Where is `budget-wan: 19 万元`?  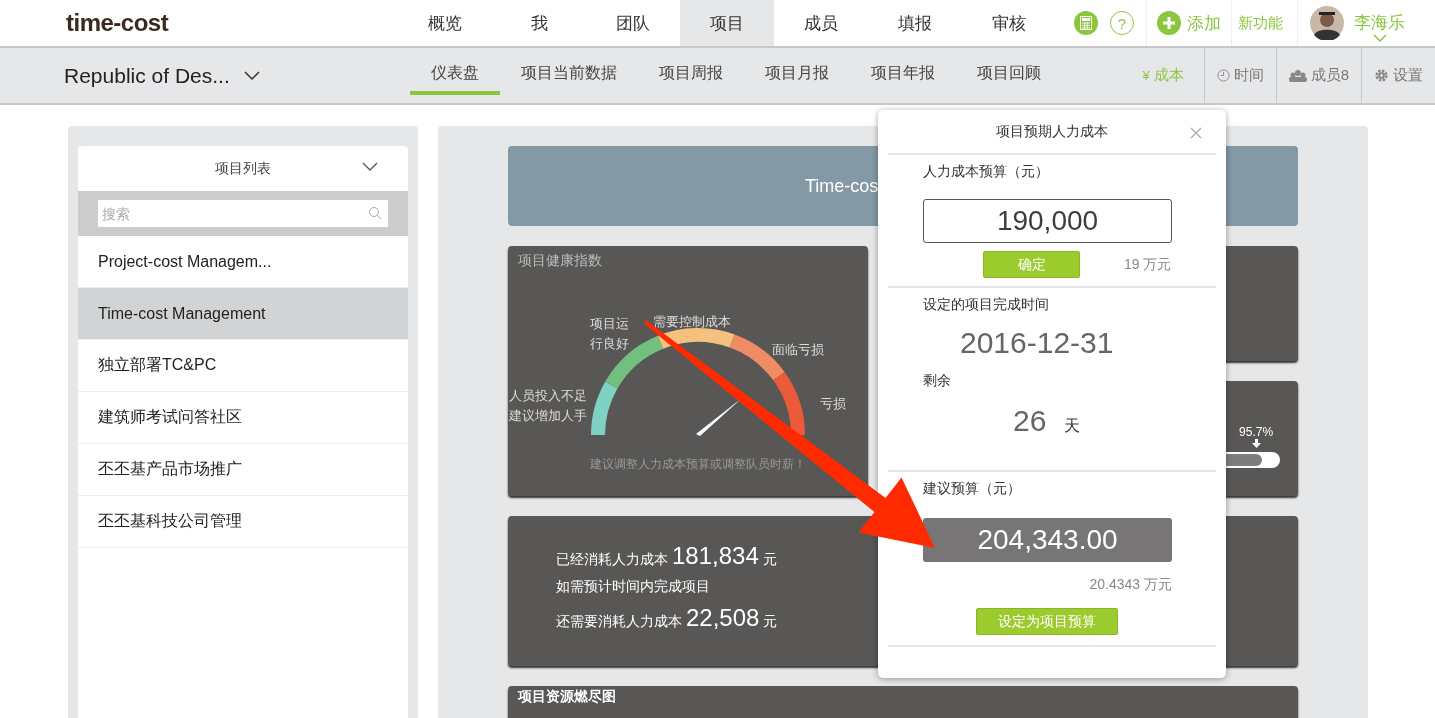
budget-wan: 19 万元 is located at coordinates (1148, 264).